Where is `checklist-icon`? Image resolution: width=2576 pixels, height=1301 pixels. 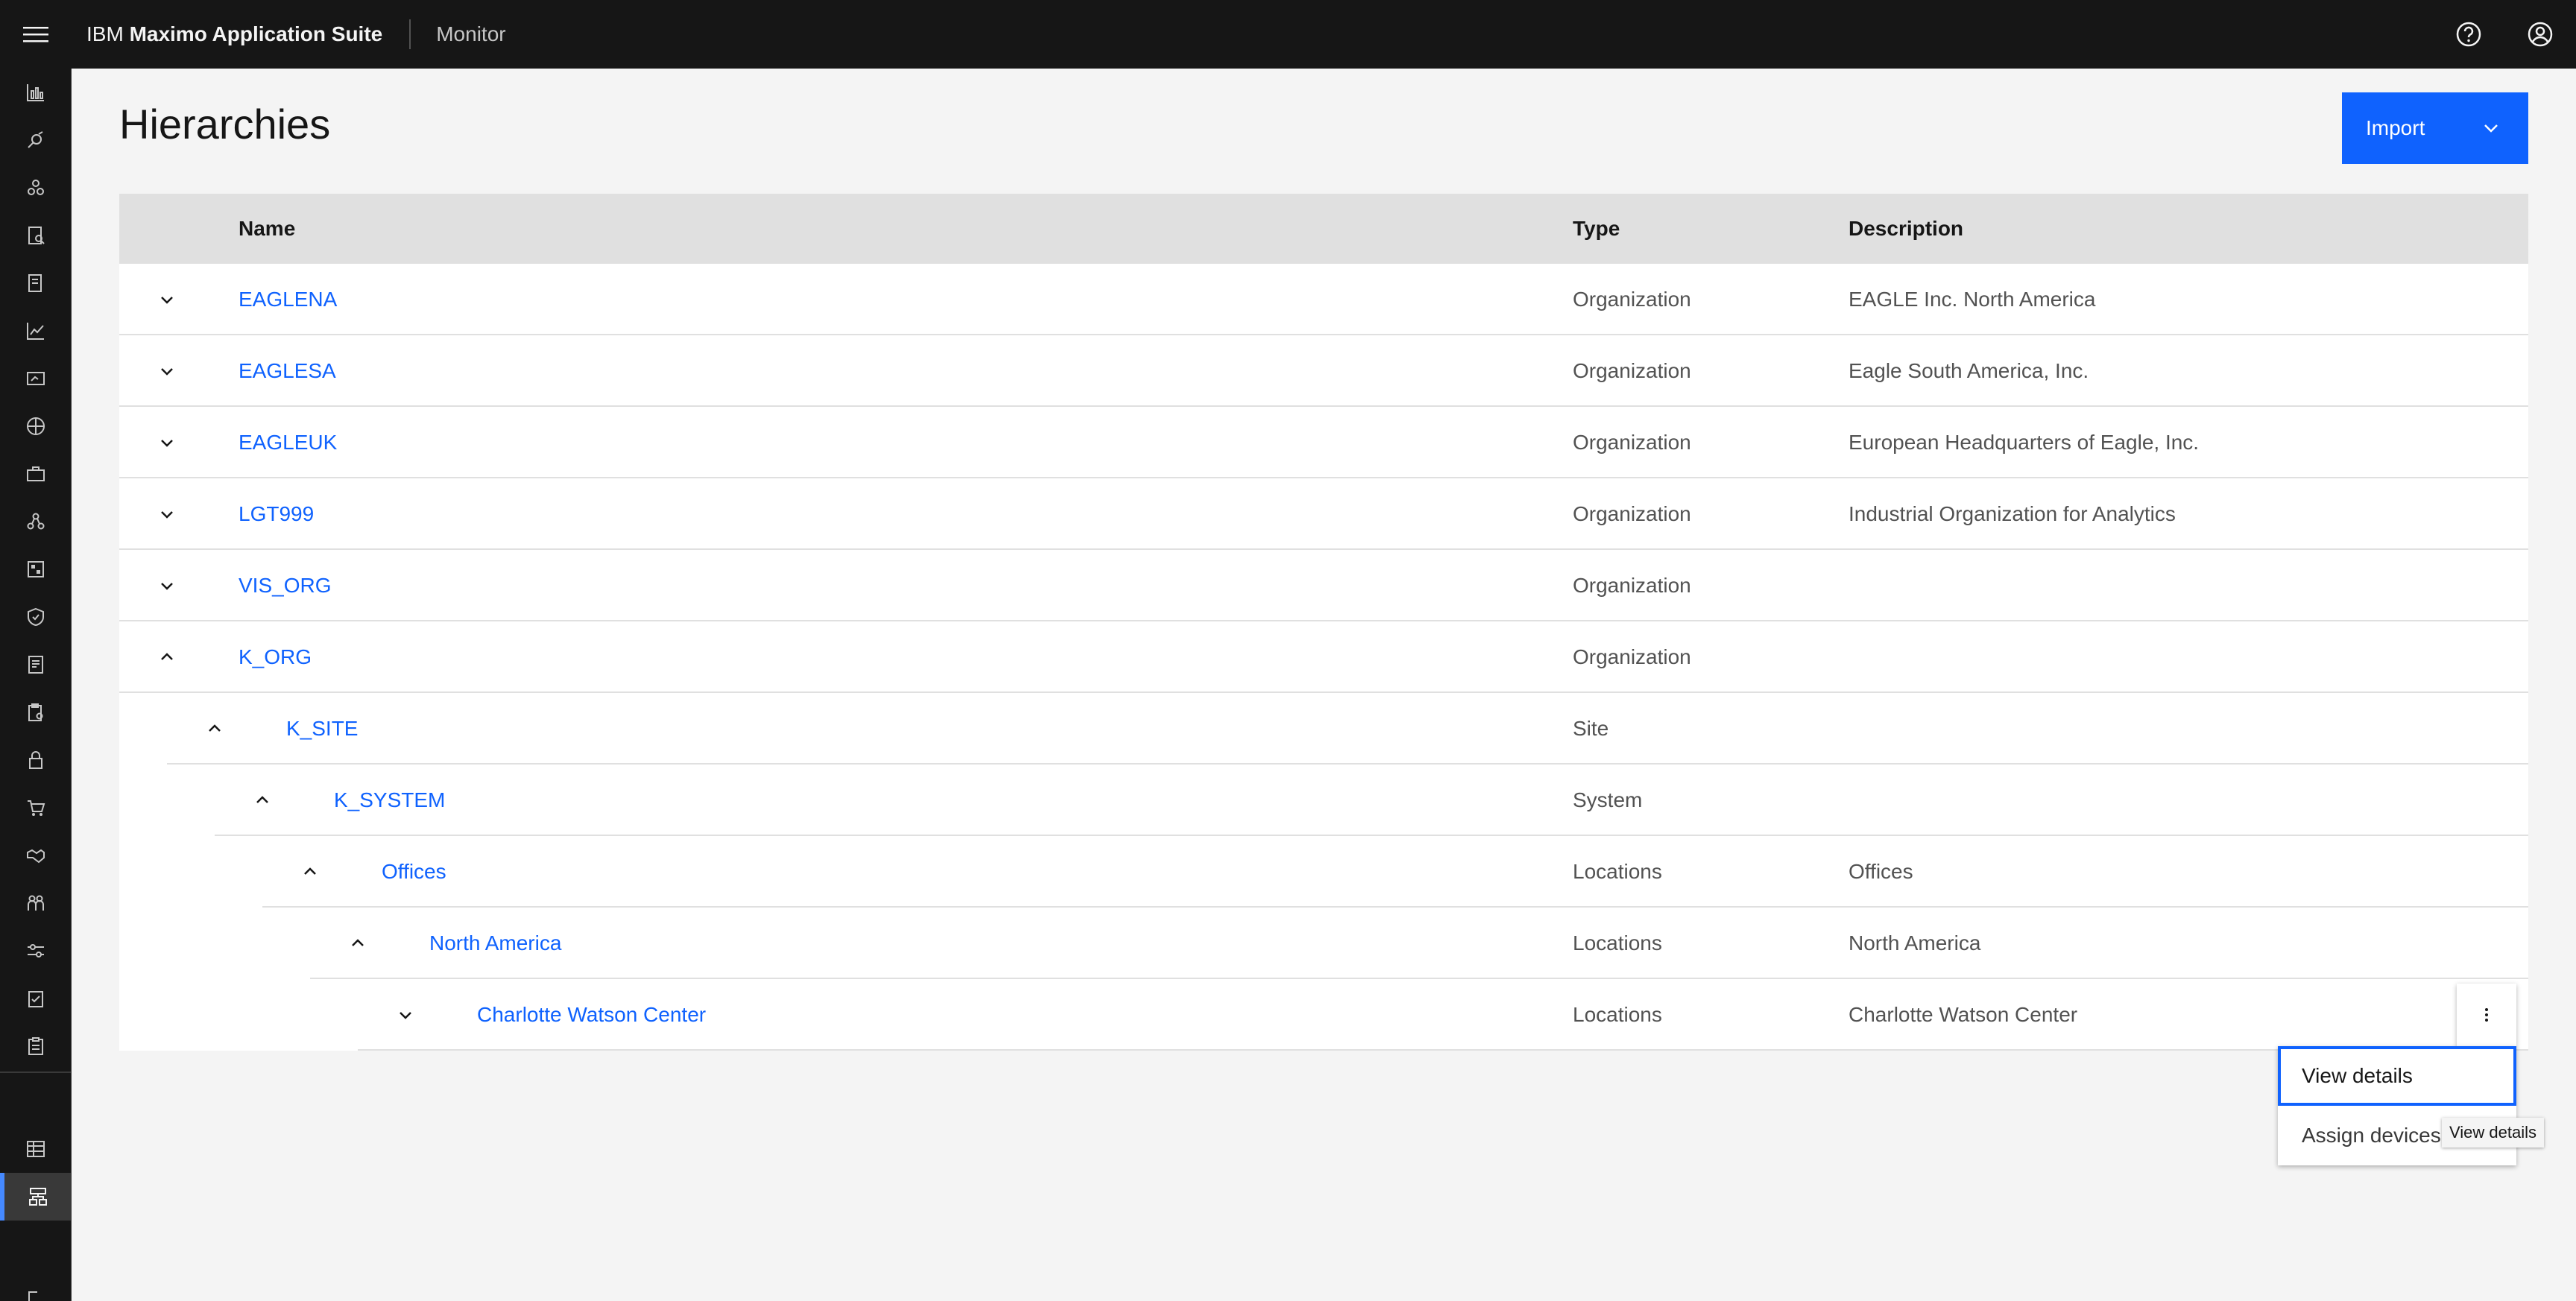 checklist-icon is located at coordinates (36, 998).